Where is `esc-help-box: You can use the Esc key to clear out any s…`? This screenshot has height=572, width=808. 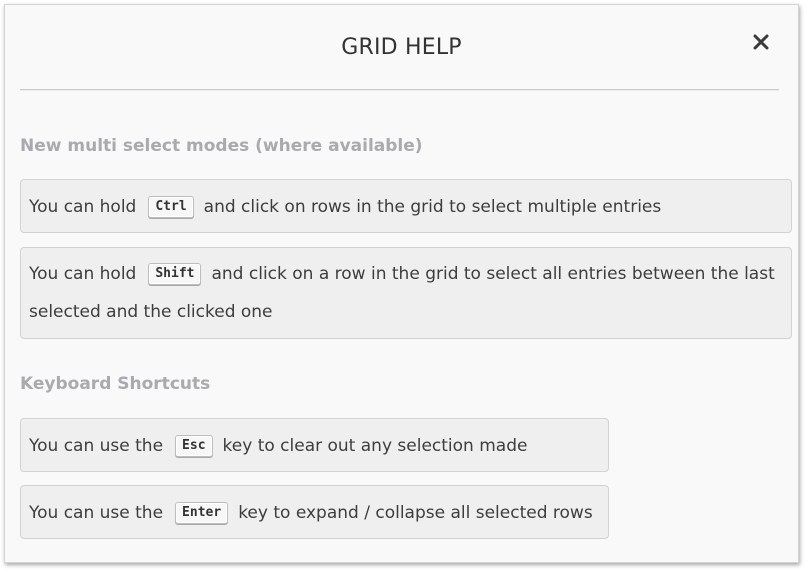
esc-help-box: You can use the Esc key to clear out any s… is located at coordinates (314, 445).